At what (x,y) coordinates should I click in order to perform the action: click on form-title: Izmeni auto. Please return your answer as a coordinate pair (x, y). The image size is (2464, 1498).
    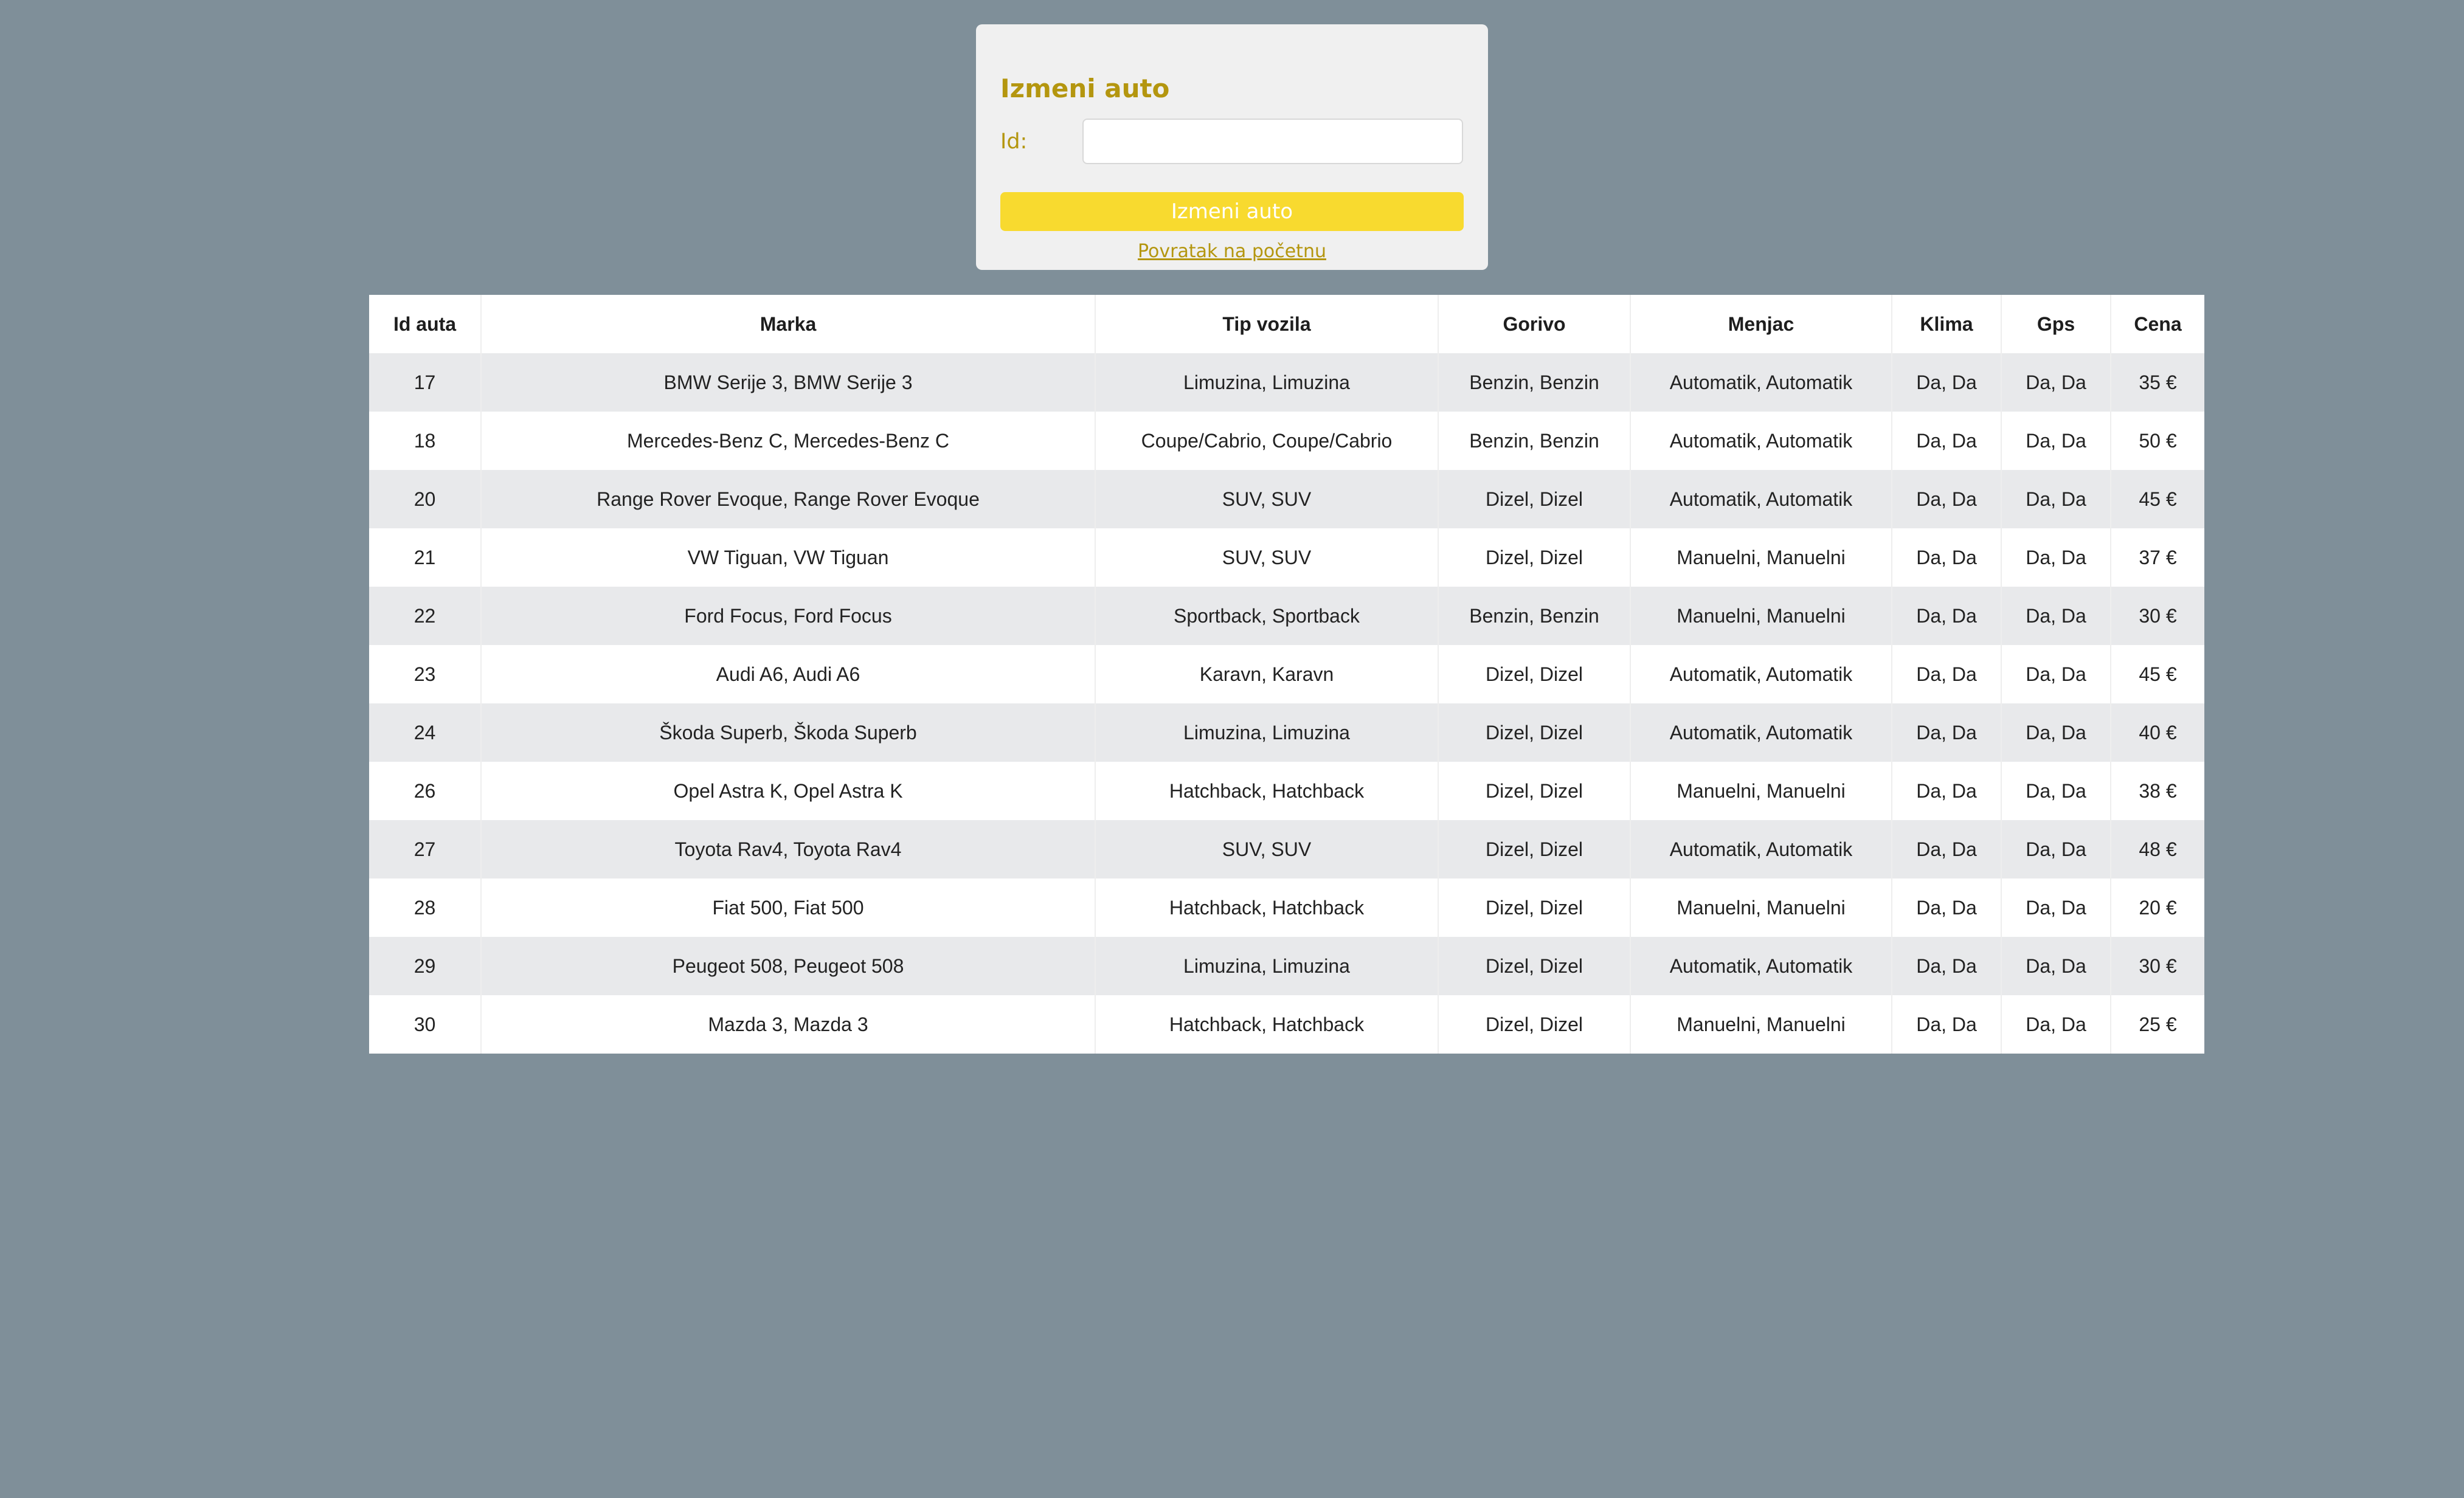
    Looking at the image, I should click on (1085, 88).